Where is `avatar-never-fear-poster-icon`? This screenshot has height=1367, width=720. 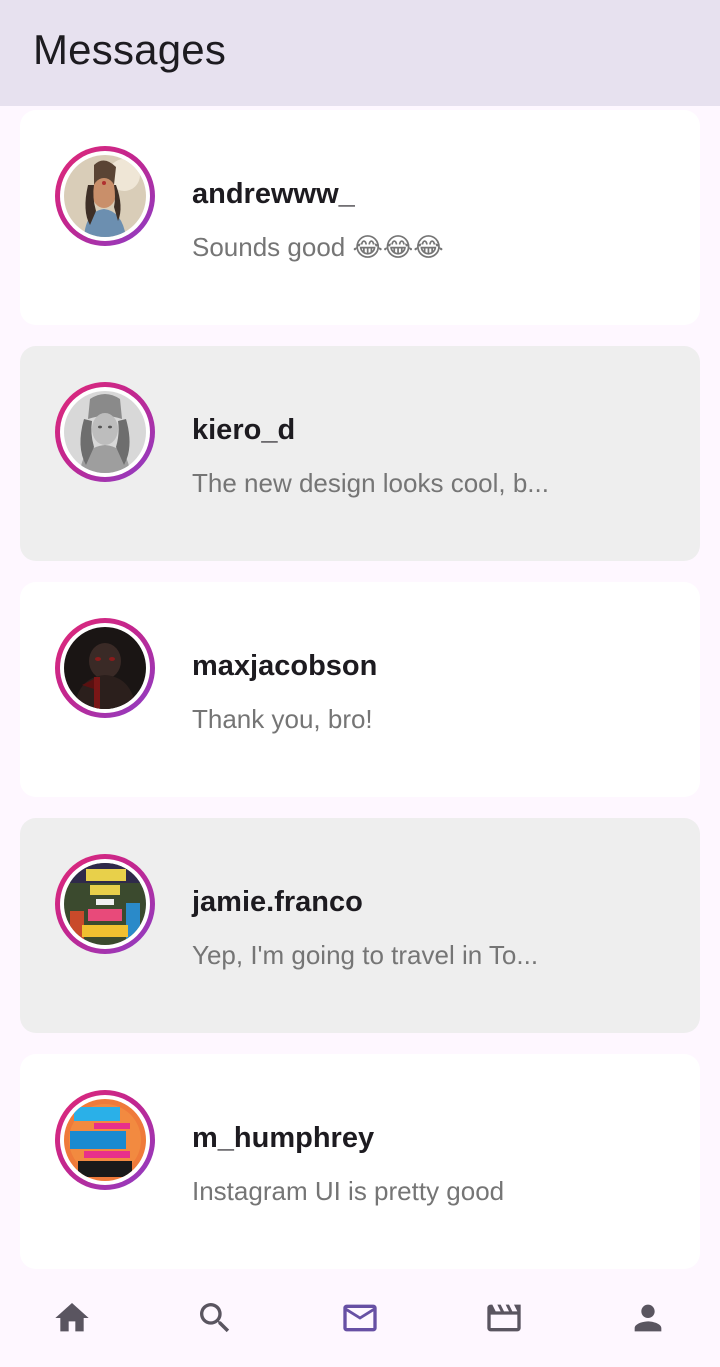
avatar-never-fear-poster-icon is located at coordinates (105, 1140).